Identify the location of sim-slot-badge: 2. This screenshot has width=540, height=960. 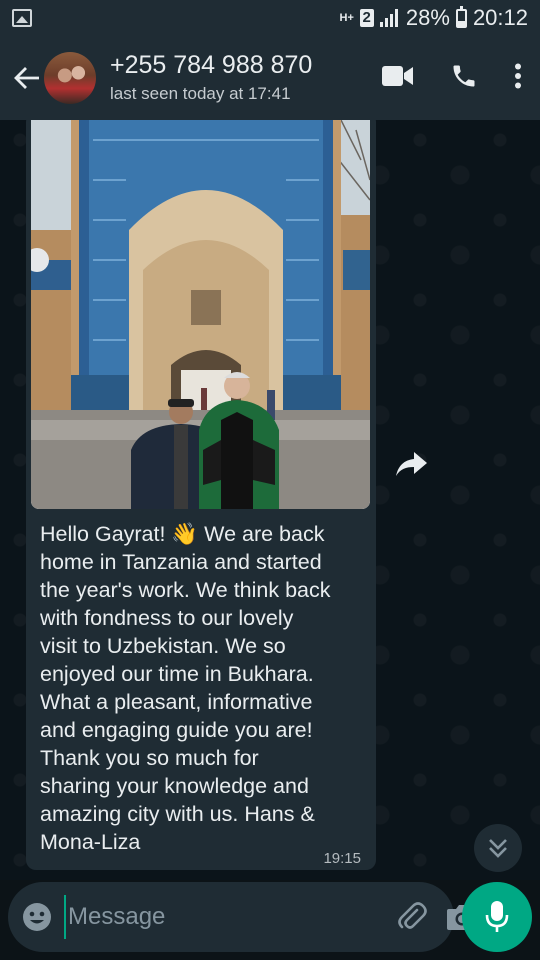
(366, 18).